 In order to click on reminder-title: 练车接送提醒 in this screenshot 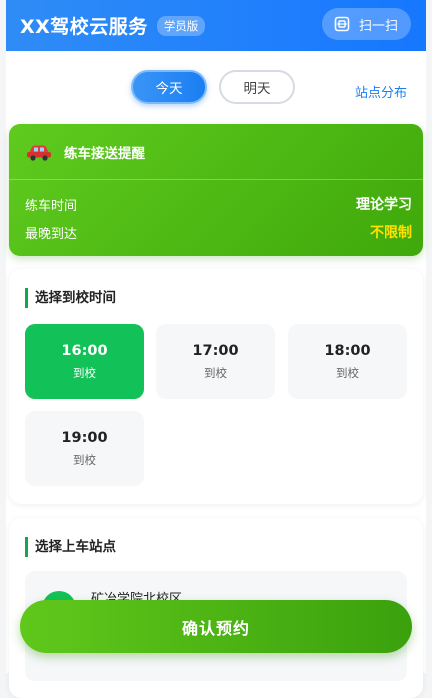, I will do `click(104, 153)`.